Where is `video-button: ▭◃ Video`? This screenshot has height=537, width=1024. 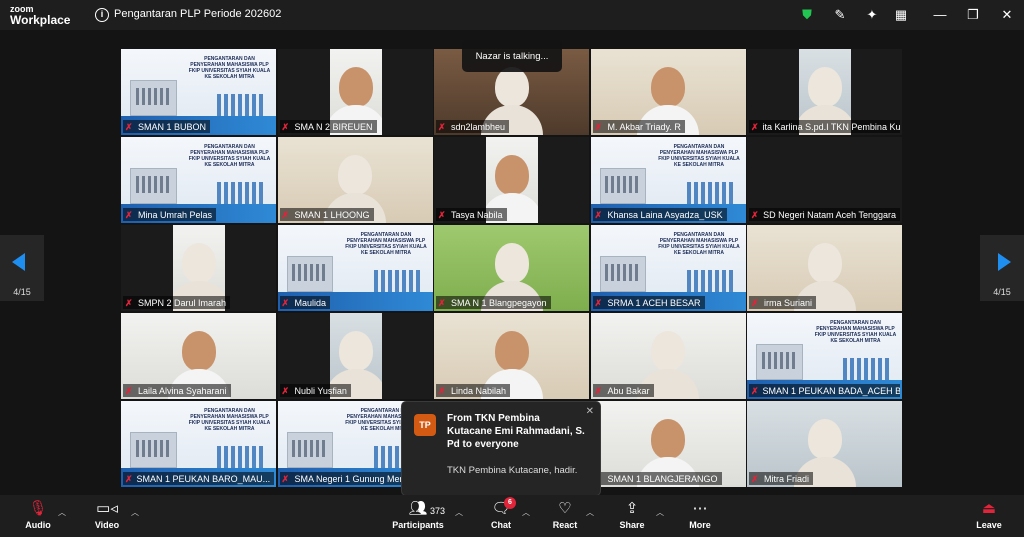
video-button: ▭◃ Video is located at coordinates (107, 518).